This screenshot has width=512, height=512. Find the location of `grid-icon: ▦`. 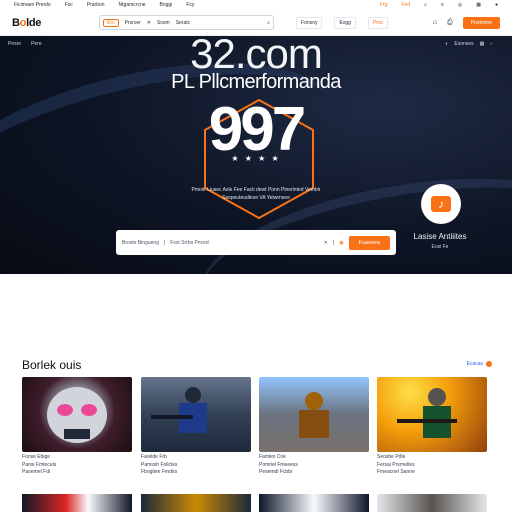

grid-icon: ▦ is located at coordinates (478, 5).